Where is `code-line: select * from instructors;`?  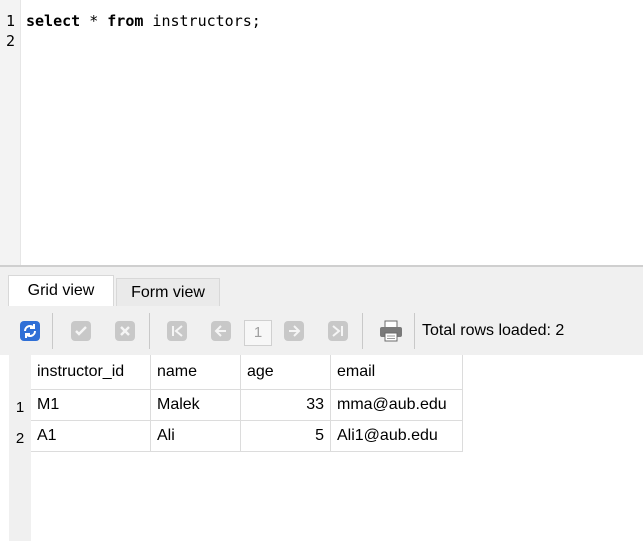 code-line: select * from instructors; is located at coordinates (143, 21).